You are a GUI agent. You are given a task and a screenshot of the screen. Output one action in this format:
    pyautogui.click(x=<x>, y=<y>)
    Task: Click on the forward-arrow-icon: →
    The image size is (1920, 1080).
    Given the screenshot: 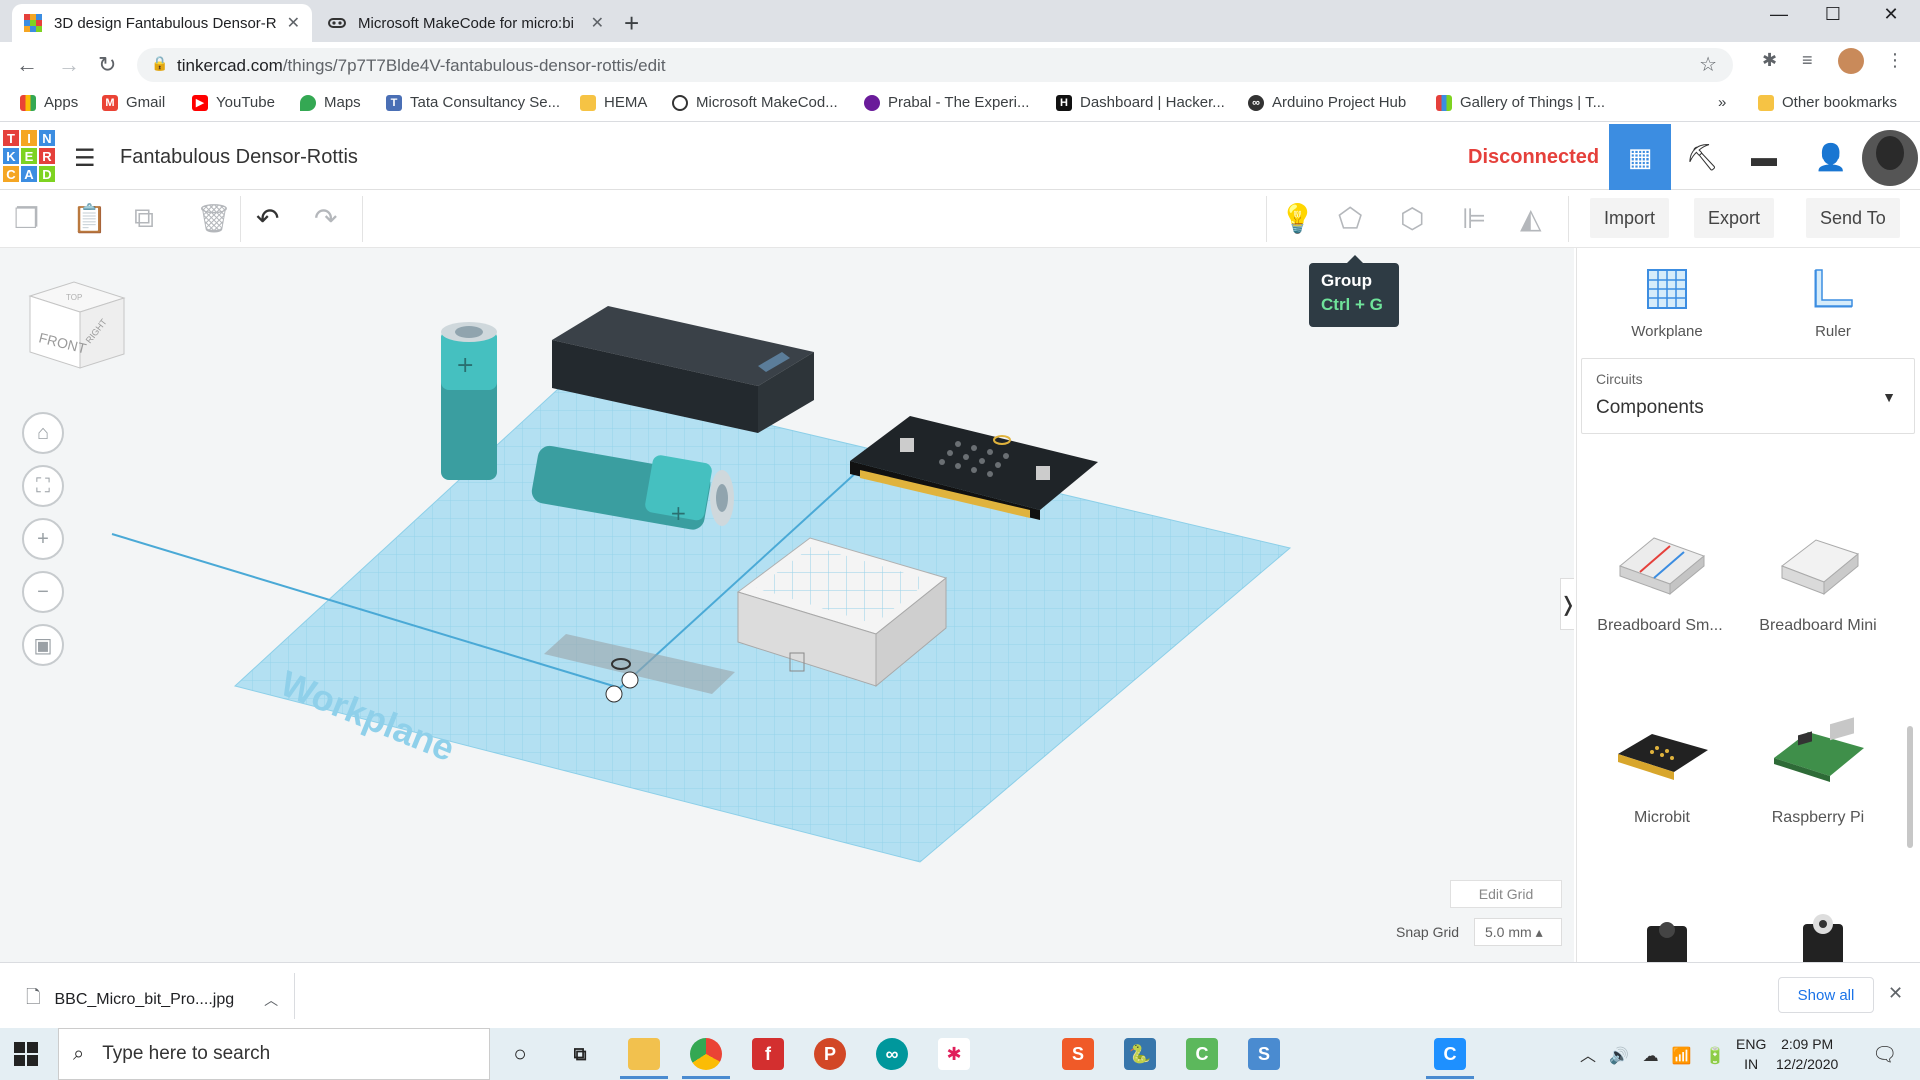 What is the action you would take?
    pyautogui.click(x=69, y=65)
    